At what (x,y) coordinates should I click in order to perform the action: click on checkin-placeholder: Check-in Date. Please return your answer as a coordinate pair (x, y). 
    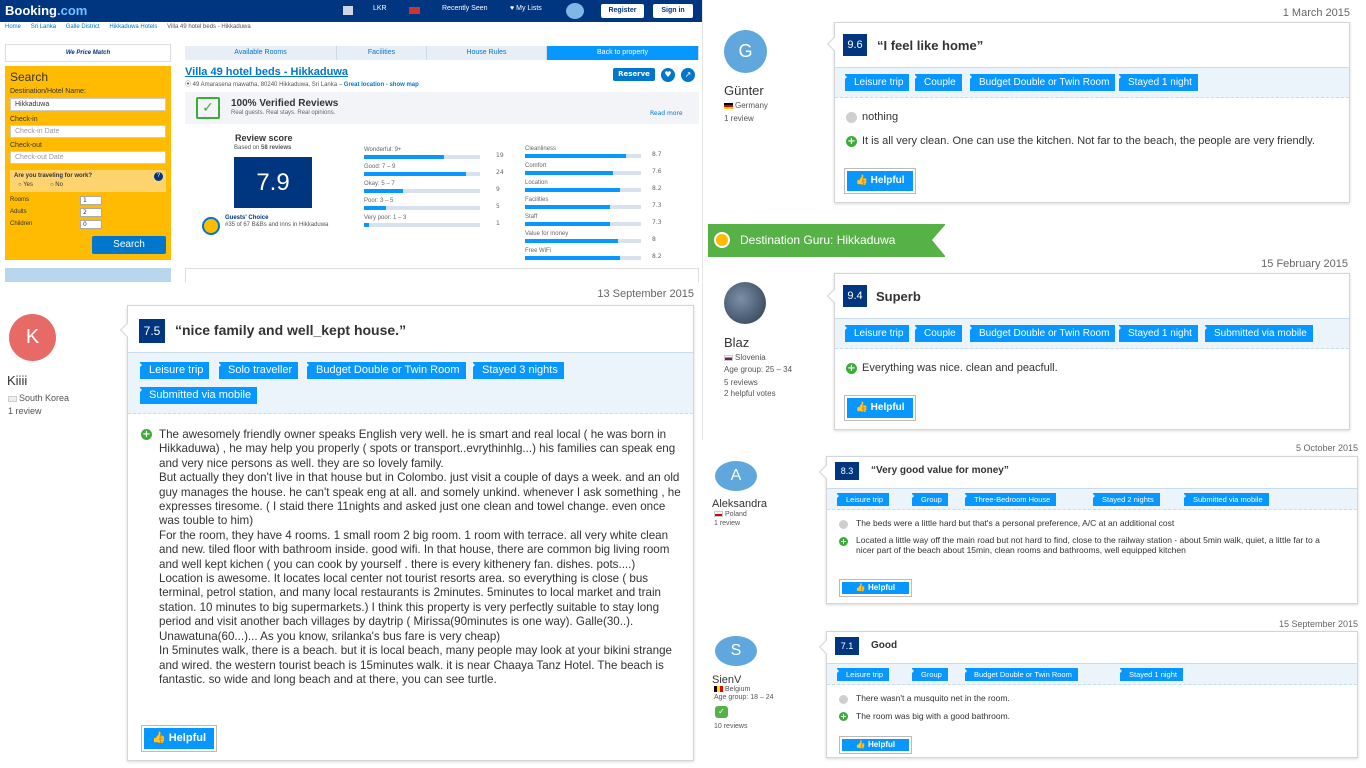
    Looking at the image, I should click on (37, 131).